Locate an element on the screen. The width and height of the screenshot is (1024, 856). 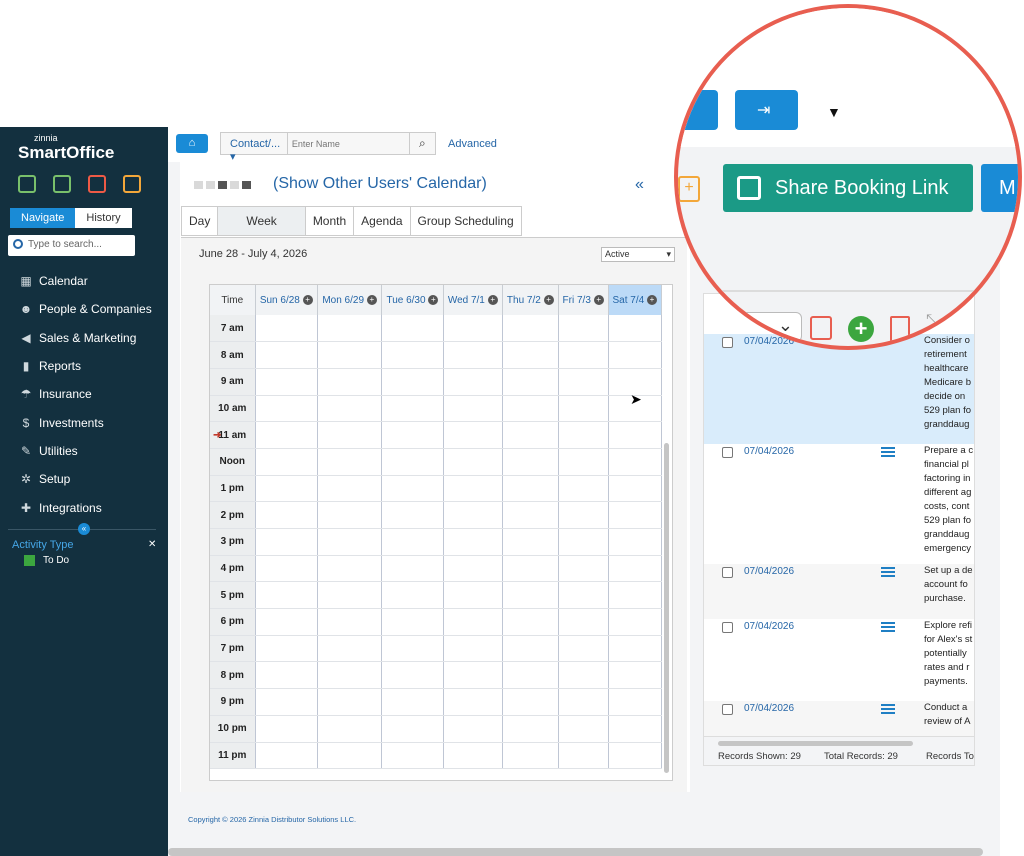
tab-day: Day is located at coordinates (200, 221).